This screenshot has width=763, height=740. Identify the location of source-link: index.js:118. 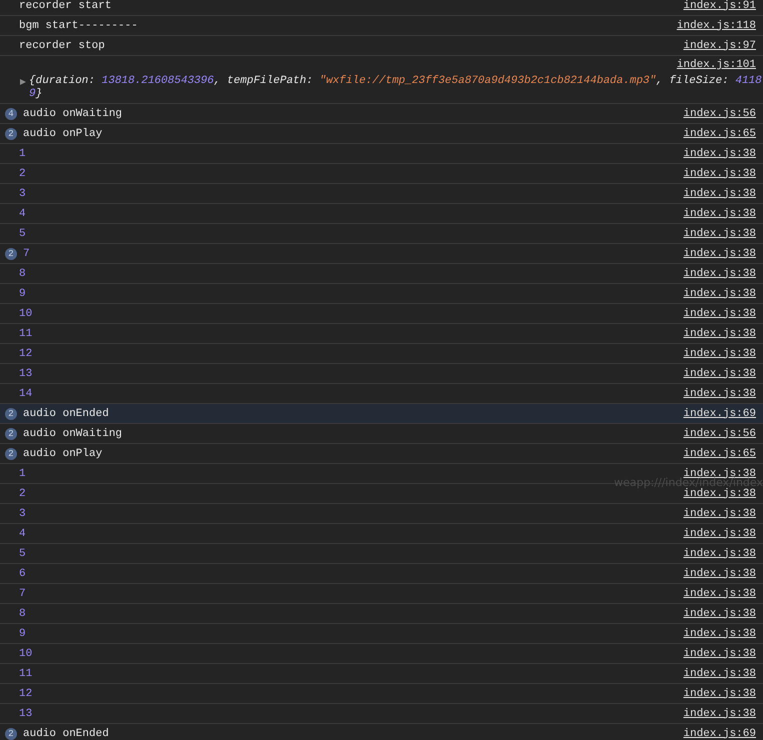
(716, 26).